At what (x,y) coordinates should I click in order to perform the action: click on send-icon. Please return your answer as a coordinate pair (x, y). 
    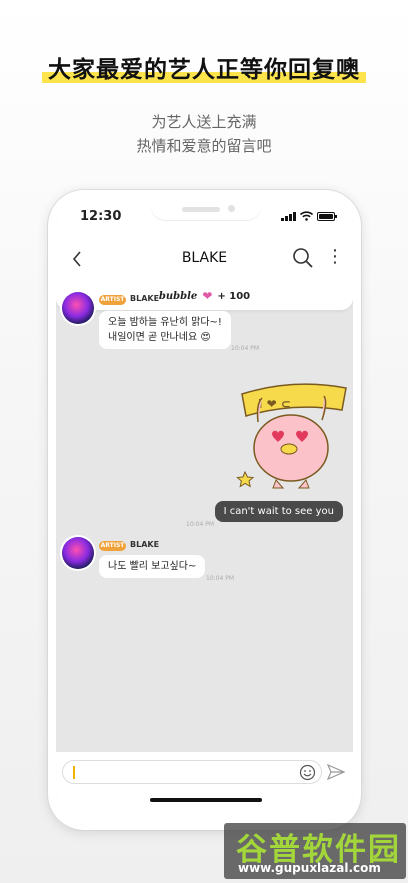
    Looking at the image, I should click on (336, 772).